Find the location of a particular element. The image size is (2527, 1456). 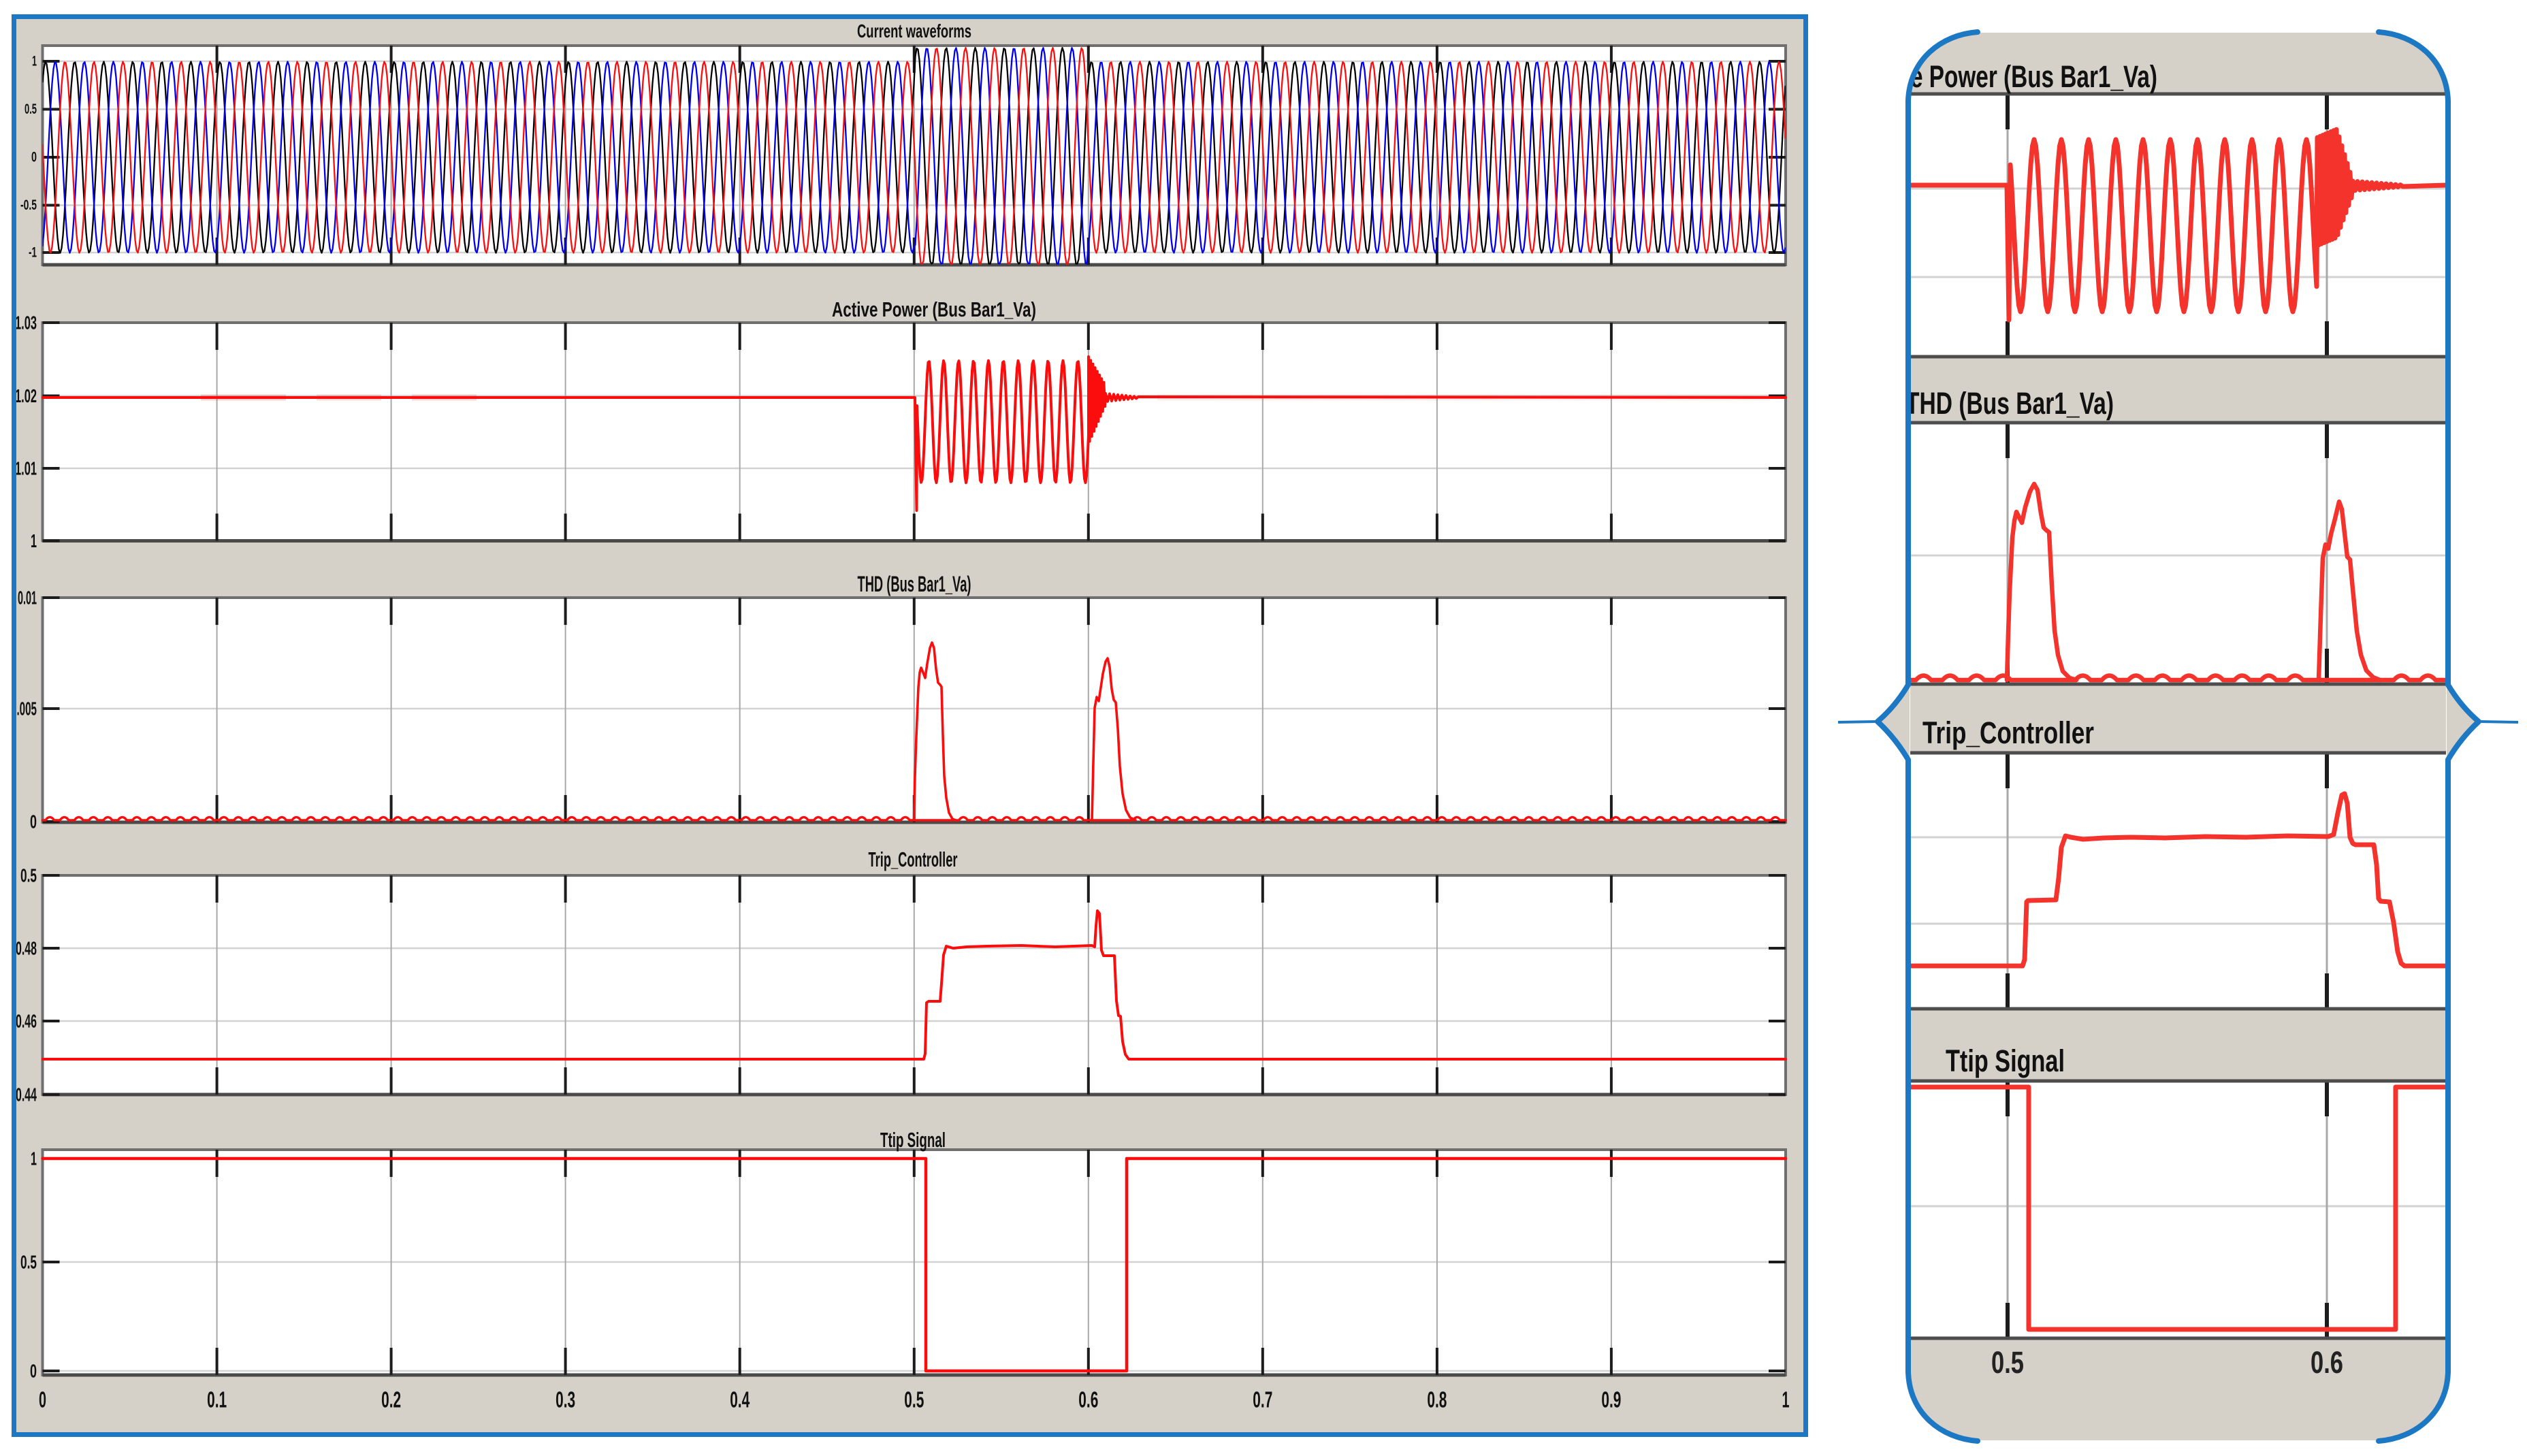

svg-text: Active Power (Bus Bar1_Va) is located at coordinates (934, 309).